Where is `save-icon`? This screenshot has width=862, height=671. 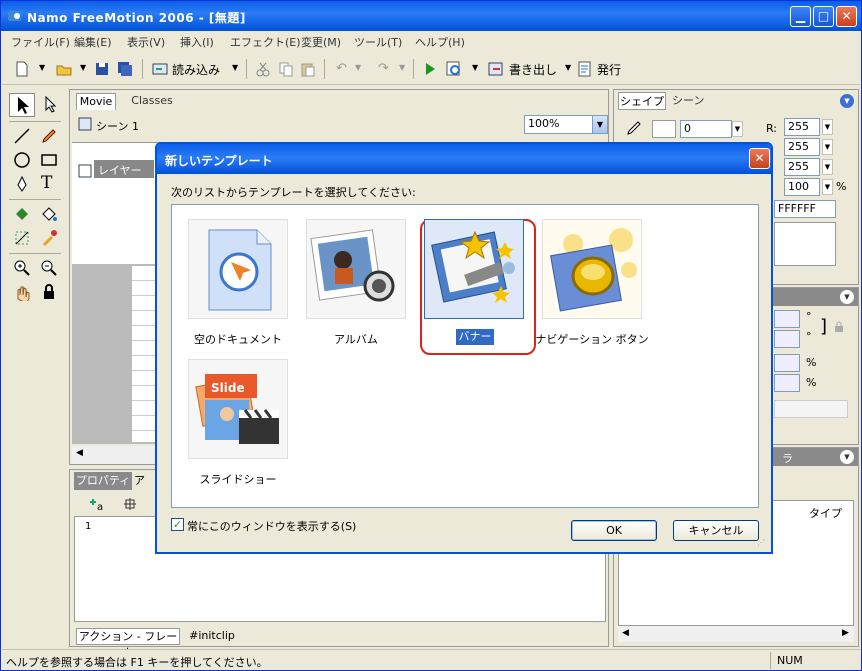
save-icon is located at coordinates (102, 69).